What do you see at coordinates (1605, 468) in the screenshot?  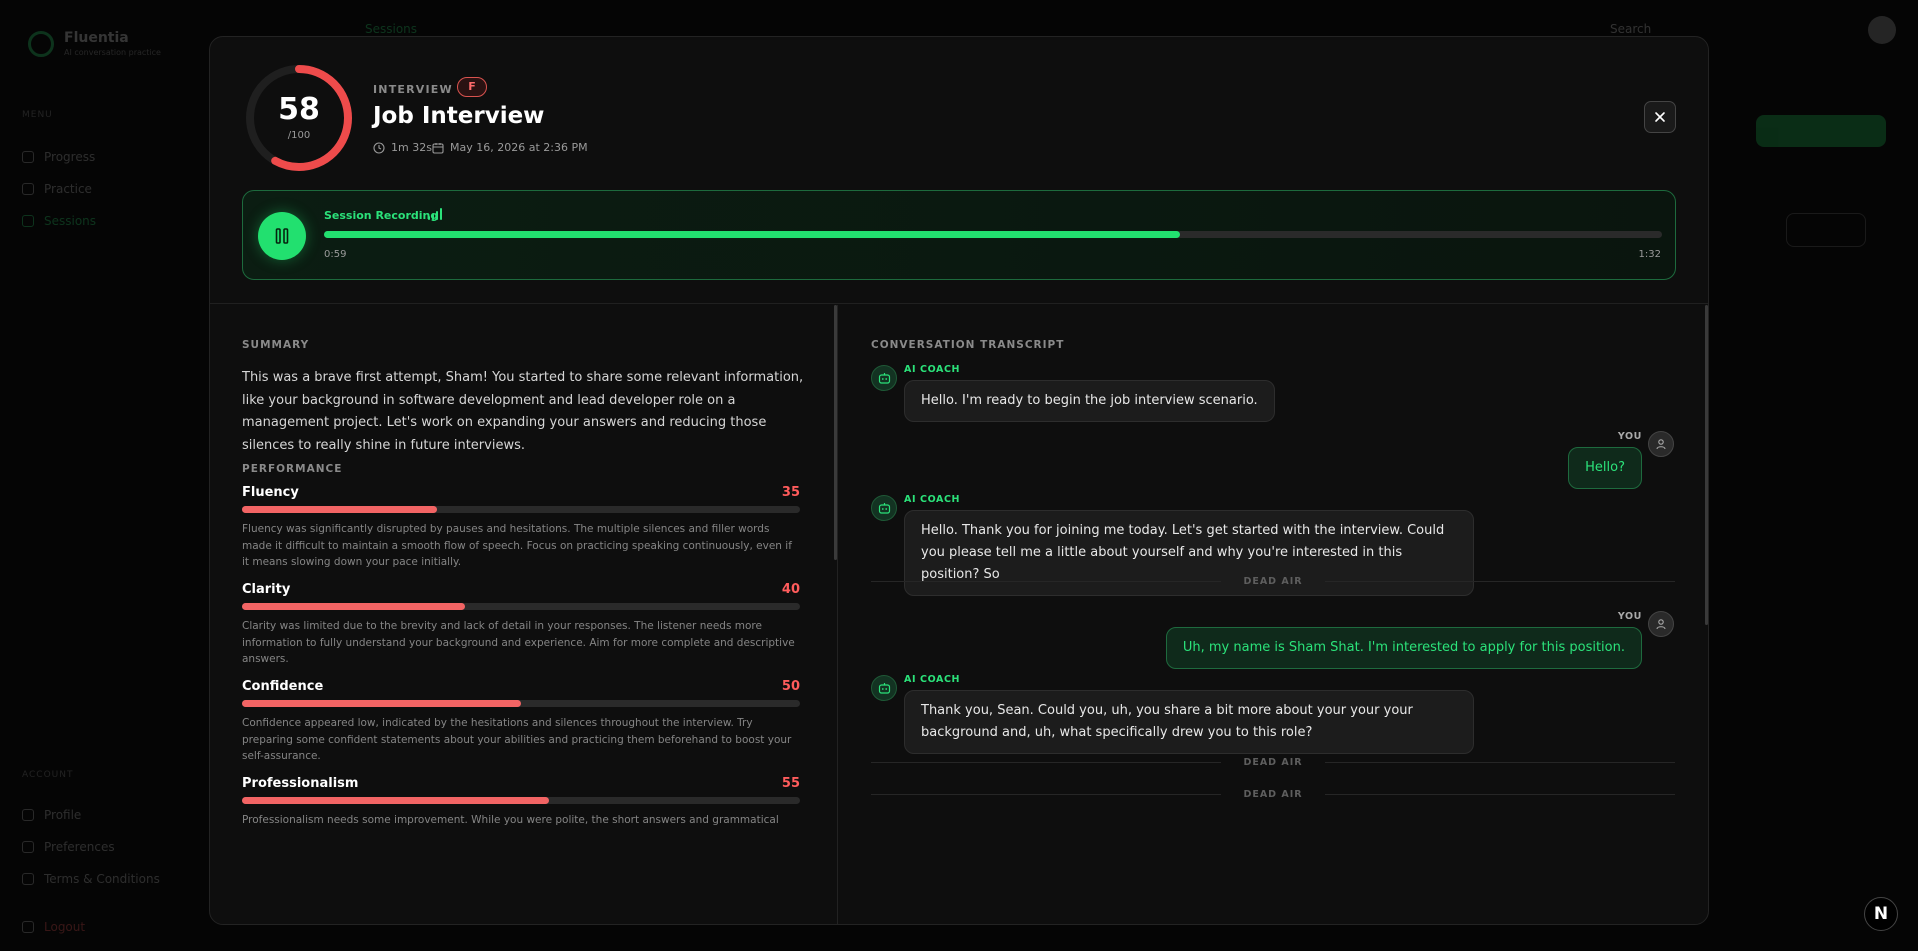 I see `message-bubble-user: Hello?` at bounding box center [1605, 468].